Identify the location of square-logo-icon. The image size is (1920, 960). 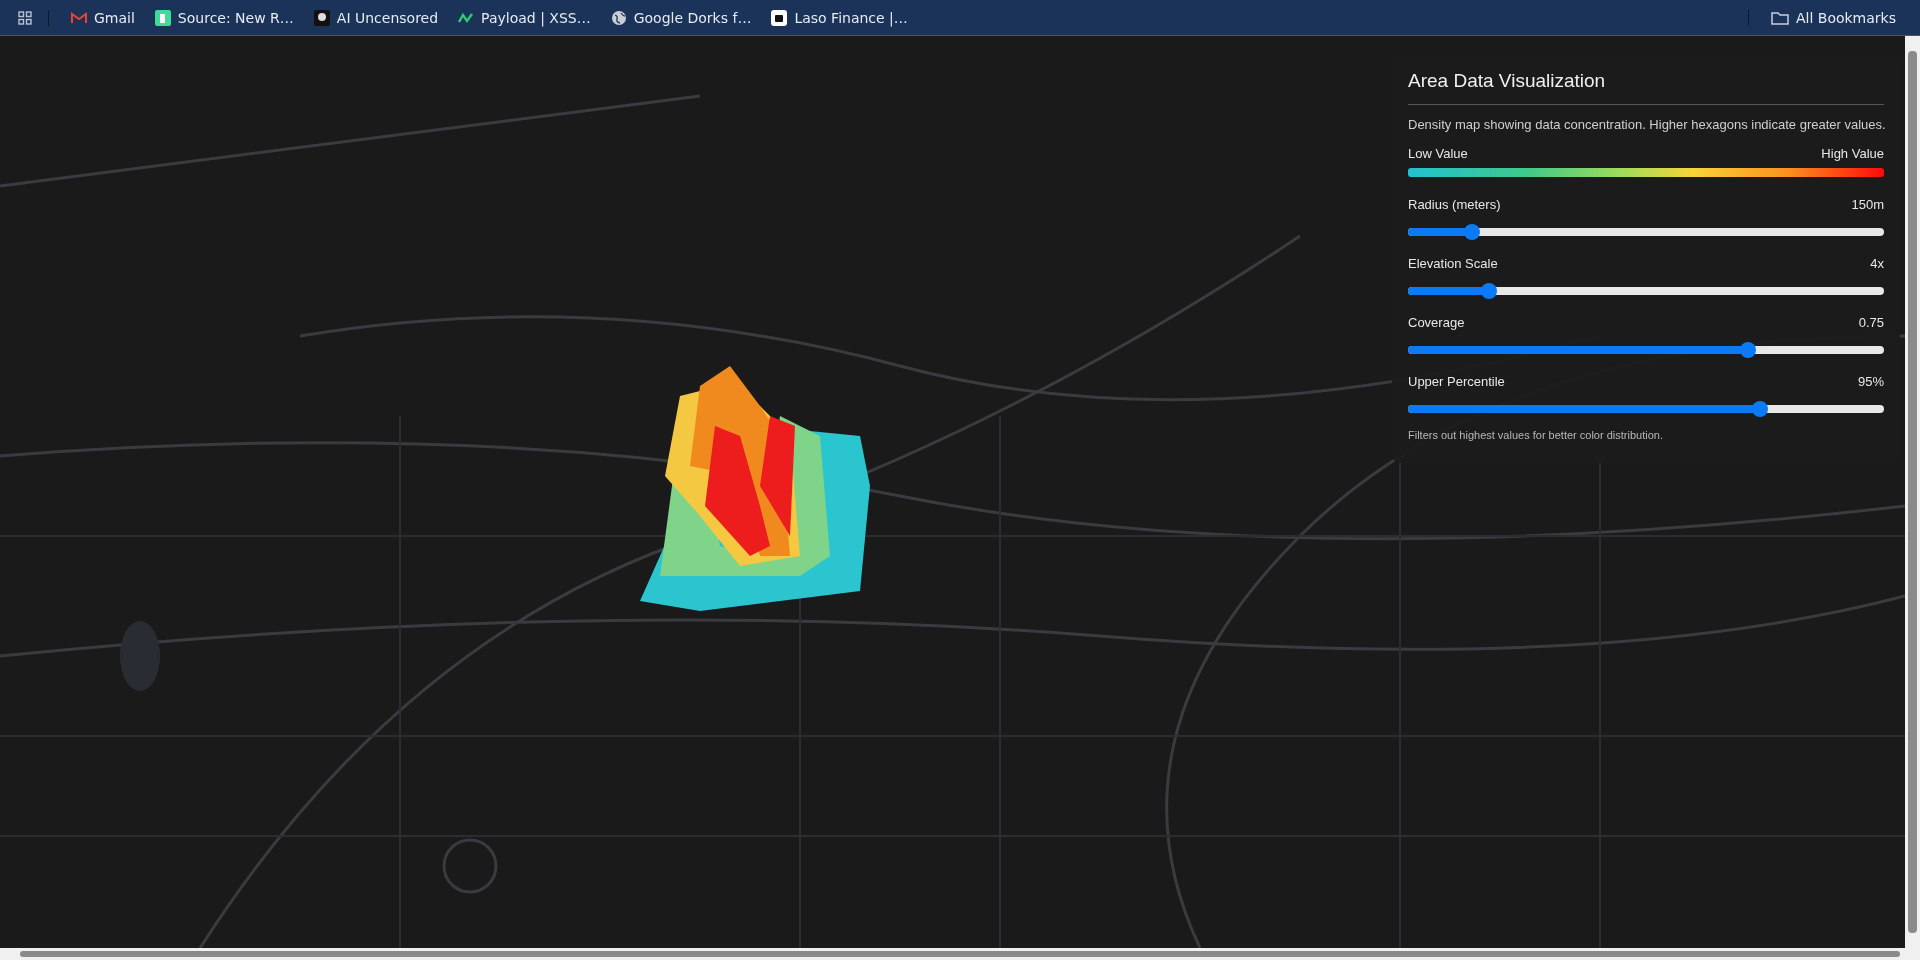
(779, 17).